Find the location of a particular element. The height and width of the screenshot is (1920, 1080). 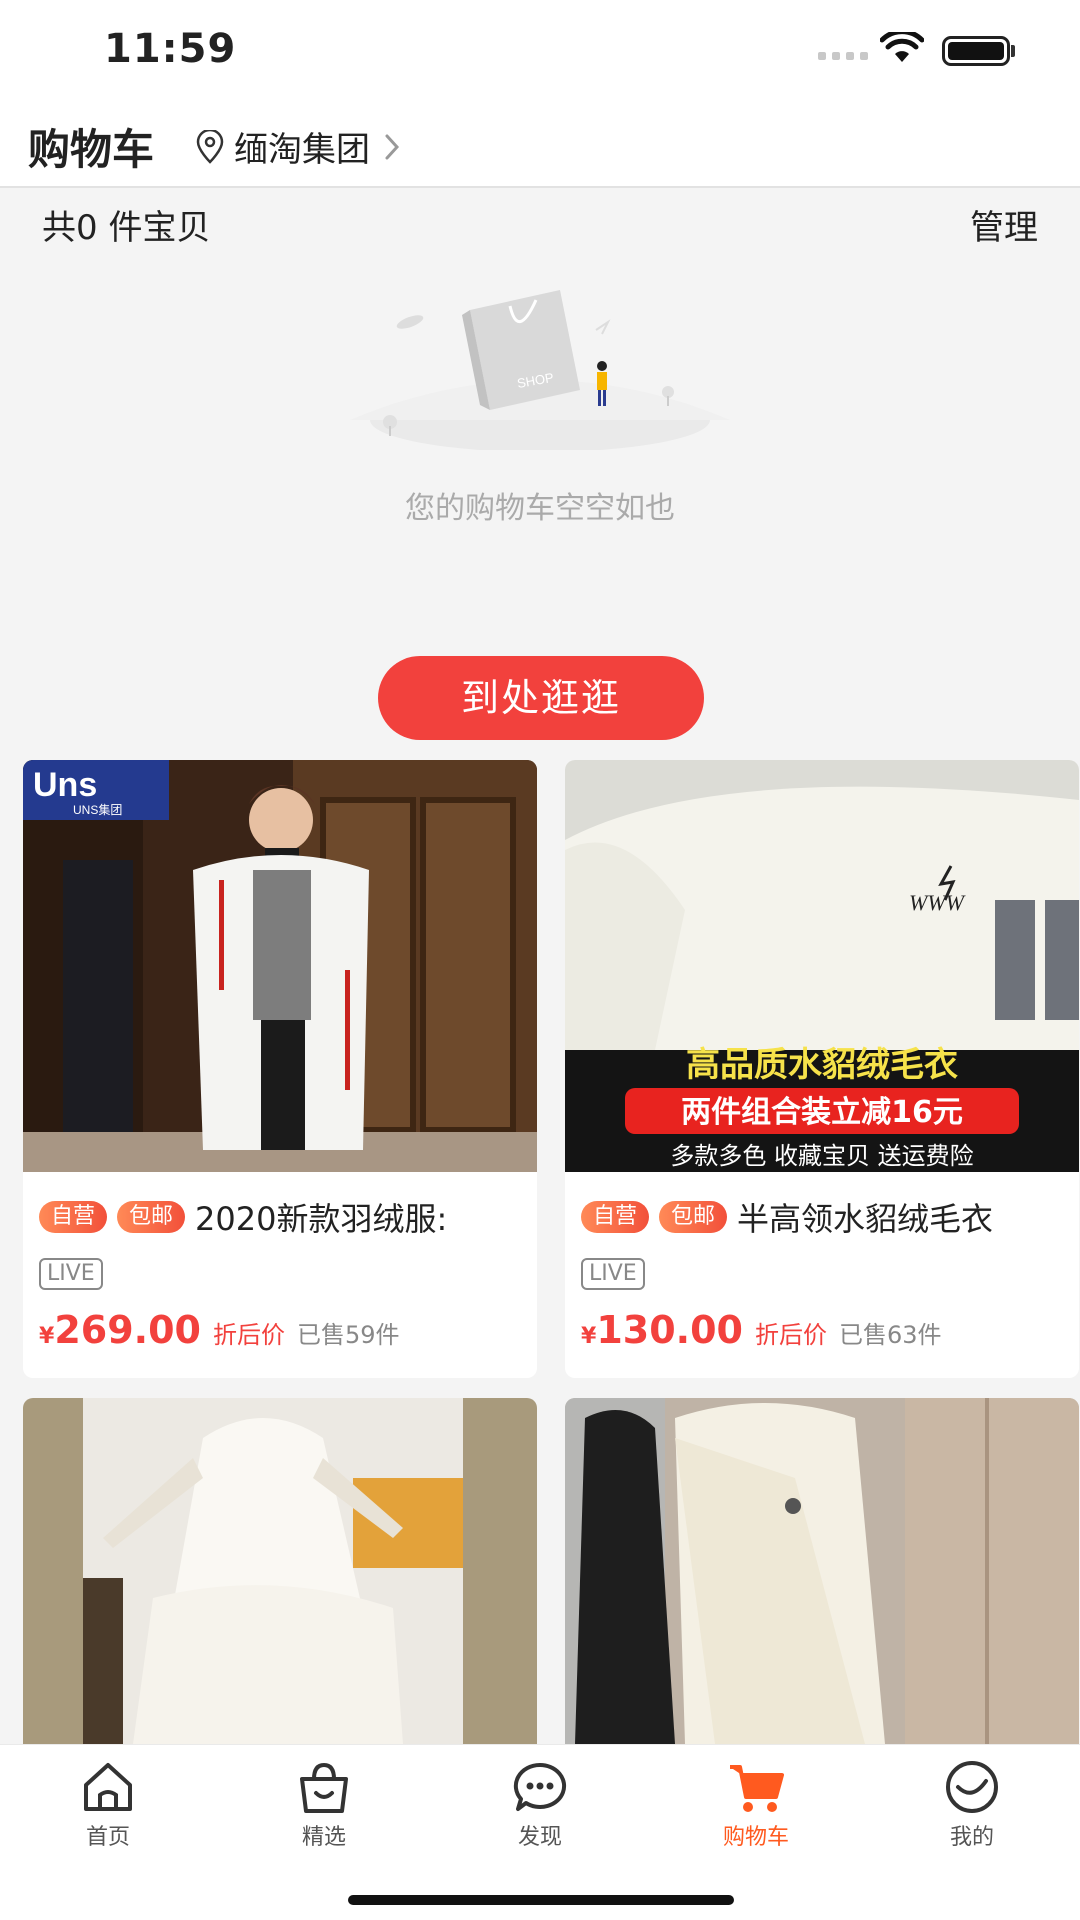

chevron-right-icon is located at coordinates (392, 146).